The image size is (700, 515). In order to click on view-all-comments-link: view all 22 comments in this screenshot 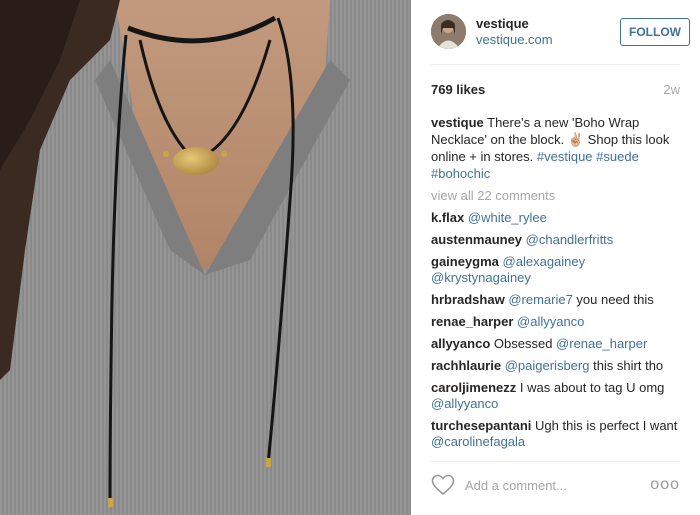, I will do `click(557, 196)`.